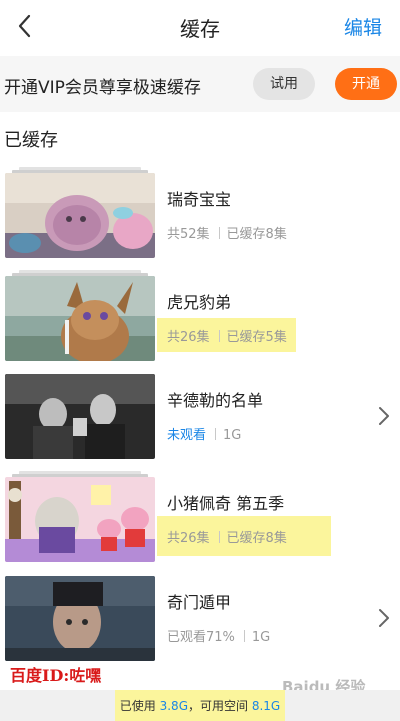  I want to click on item-meta: 共26集 已缓存5集, so click(227, 335).